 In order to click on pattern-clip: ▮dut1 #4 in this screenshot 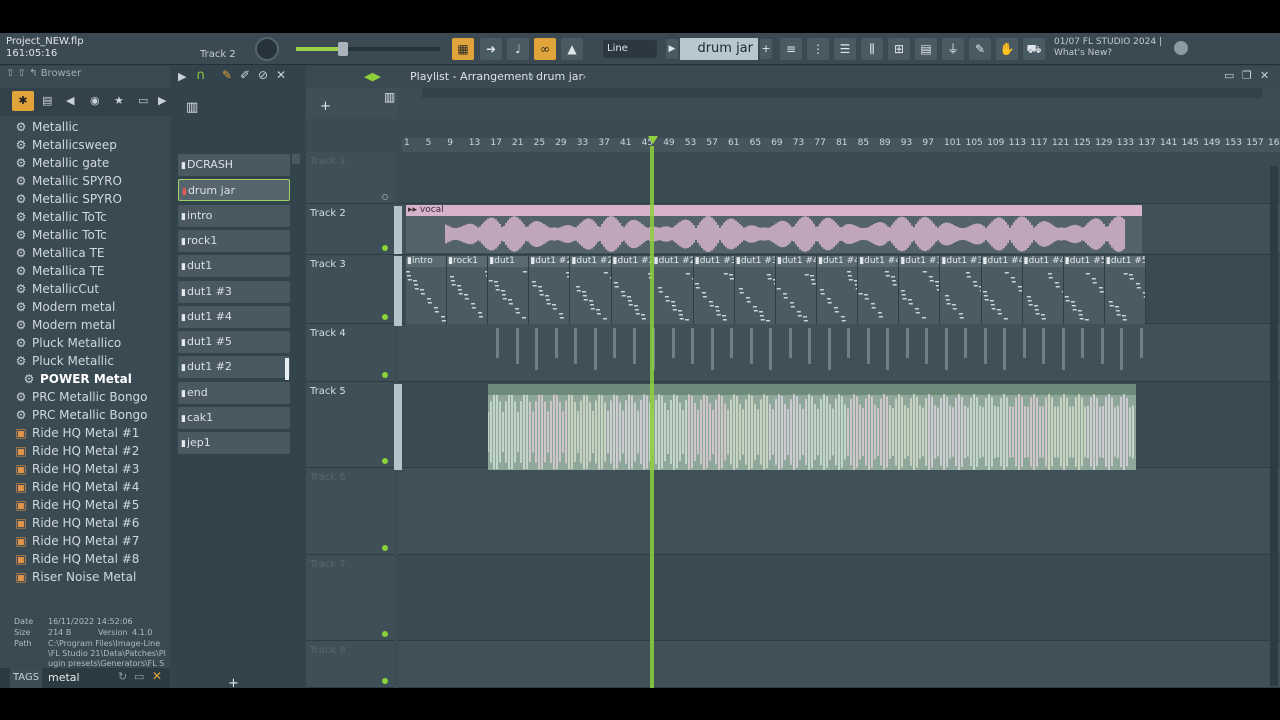, I will do `click(1002, 290)`.